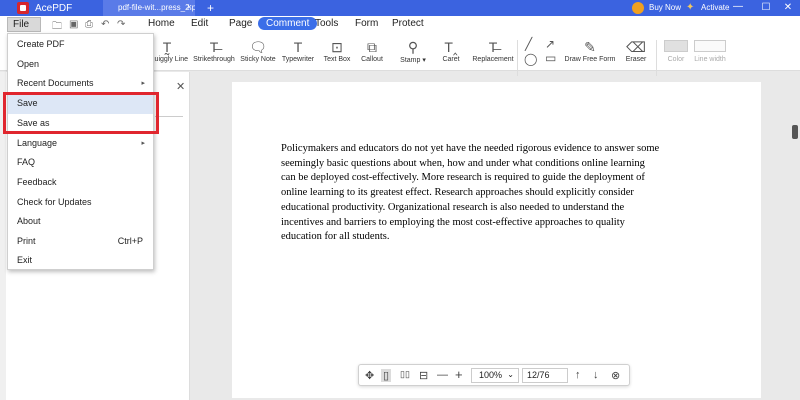 The image size is (800, 400). I want to click on text-box-tool: ⊡ Text Box, so click(337, 50).